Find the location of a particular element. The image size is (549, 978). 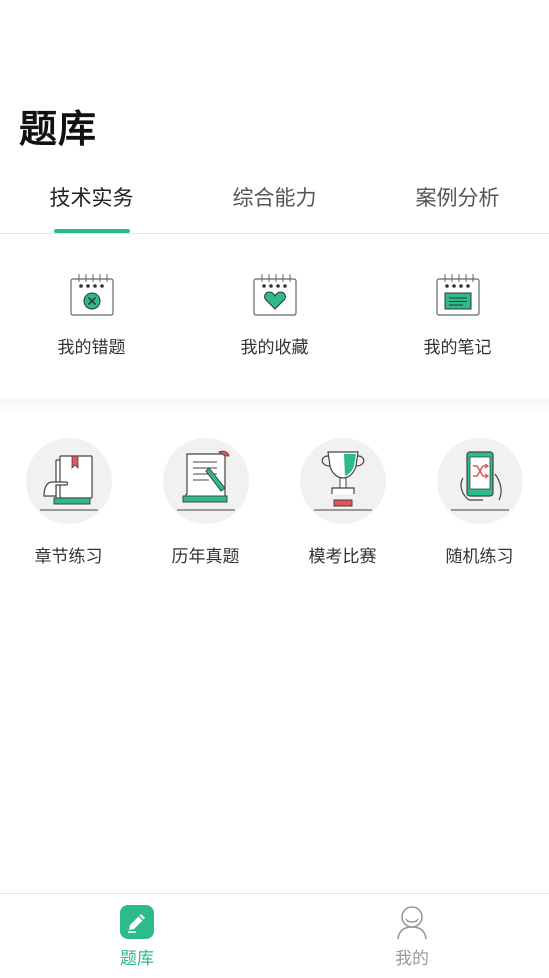

random-practice-button: 随机练习 is located at coordinates (479, 502).